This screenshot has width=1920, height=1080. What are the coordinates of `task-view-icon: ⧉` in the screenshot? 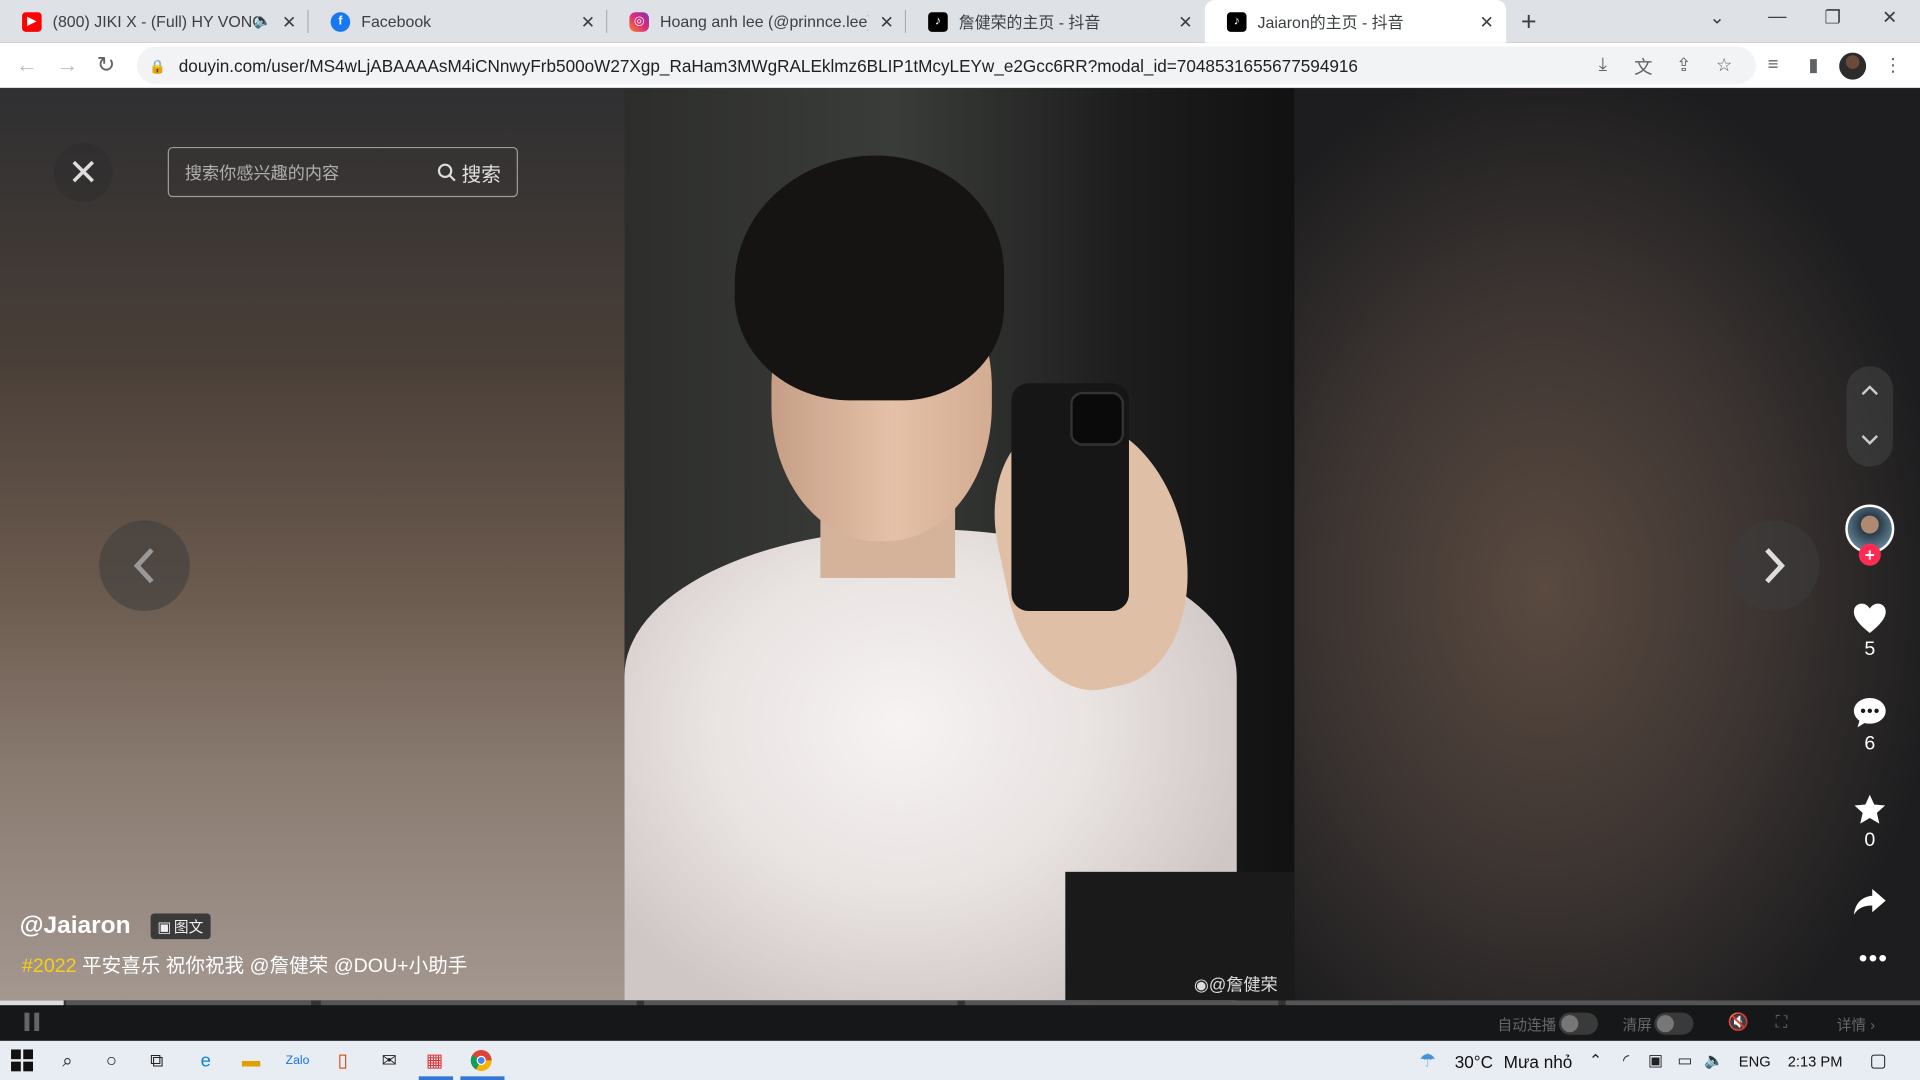 It's located at (156, 1060).